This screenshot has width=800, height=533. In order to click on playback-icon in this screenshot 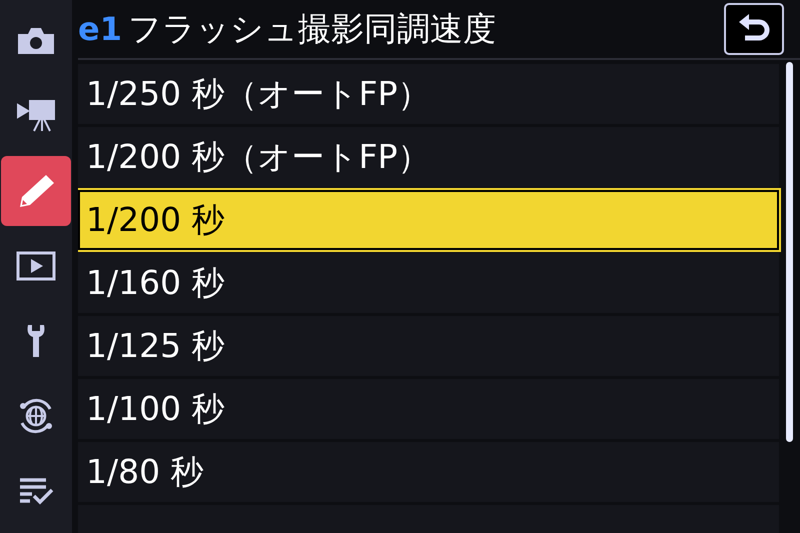, I will do `click(36, 266)`.